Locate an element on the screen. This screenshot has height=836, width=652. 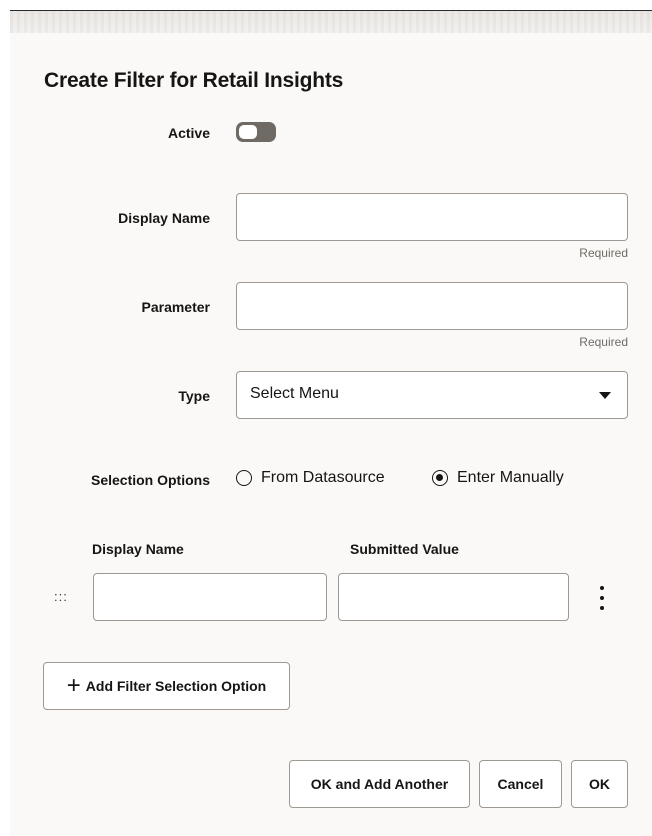
option-submitted-value-input is located at coordinates (453, 597).